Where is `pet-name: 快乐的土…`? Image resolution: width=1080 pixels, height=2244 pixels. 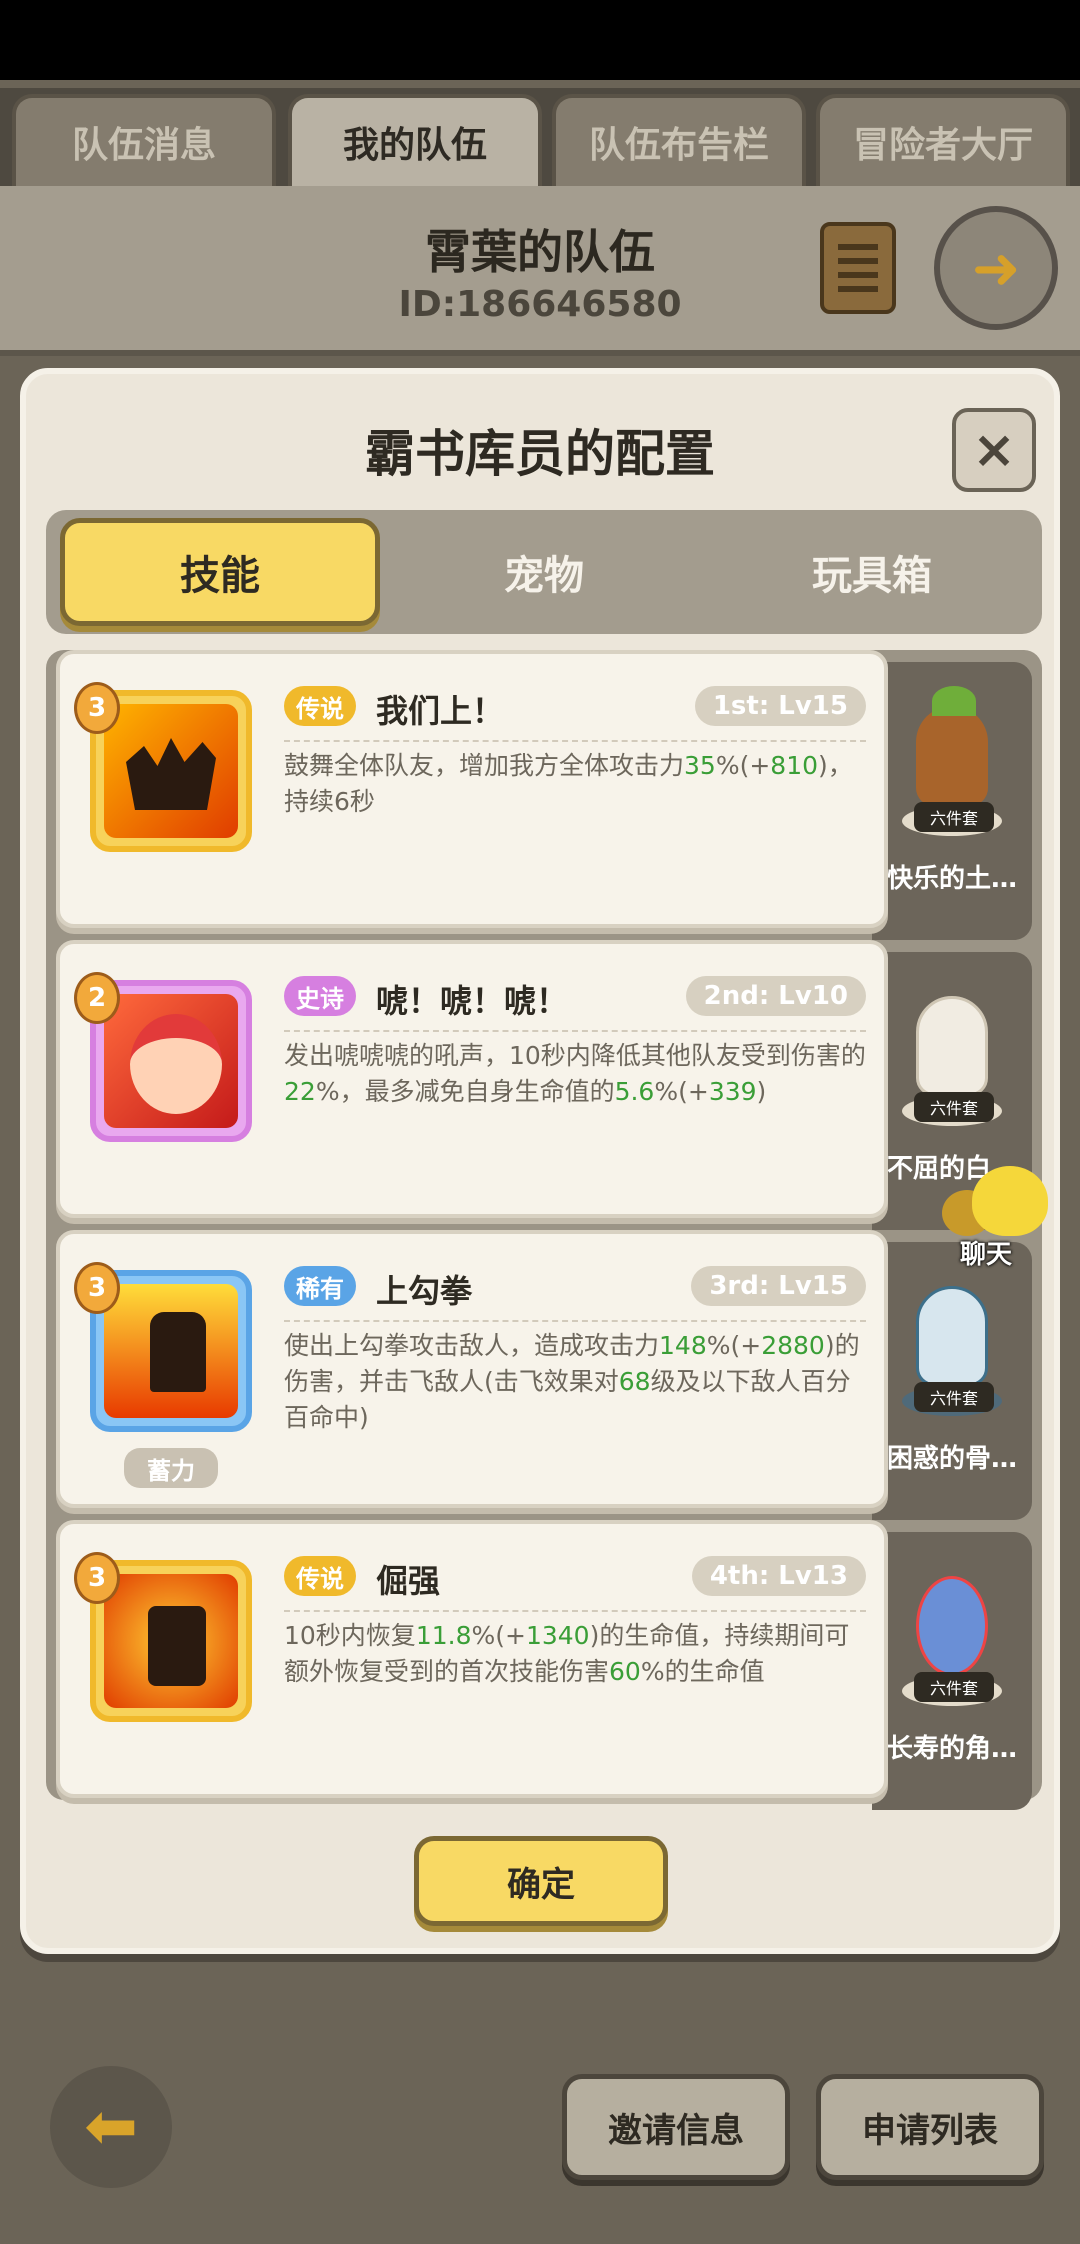 pet-name: 快乐的土… is located at coordinates (951, 879).